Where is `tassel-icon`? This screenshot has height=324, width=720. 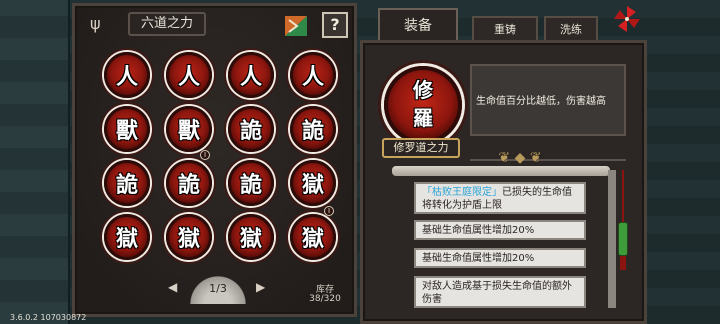
tassel-icon is located at coordinates (623, 263).